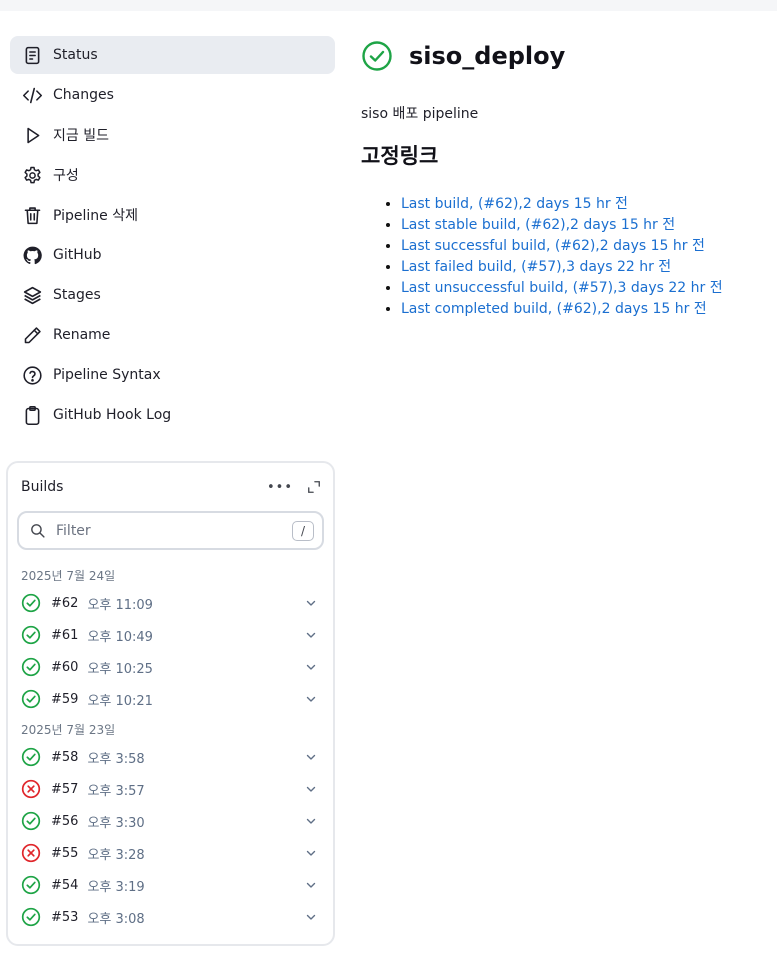  What do you see at coordinates (116, 791) in the screenshot?
I see `build-time: 오후 3:57` at bounding box center [116, 791].